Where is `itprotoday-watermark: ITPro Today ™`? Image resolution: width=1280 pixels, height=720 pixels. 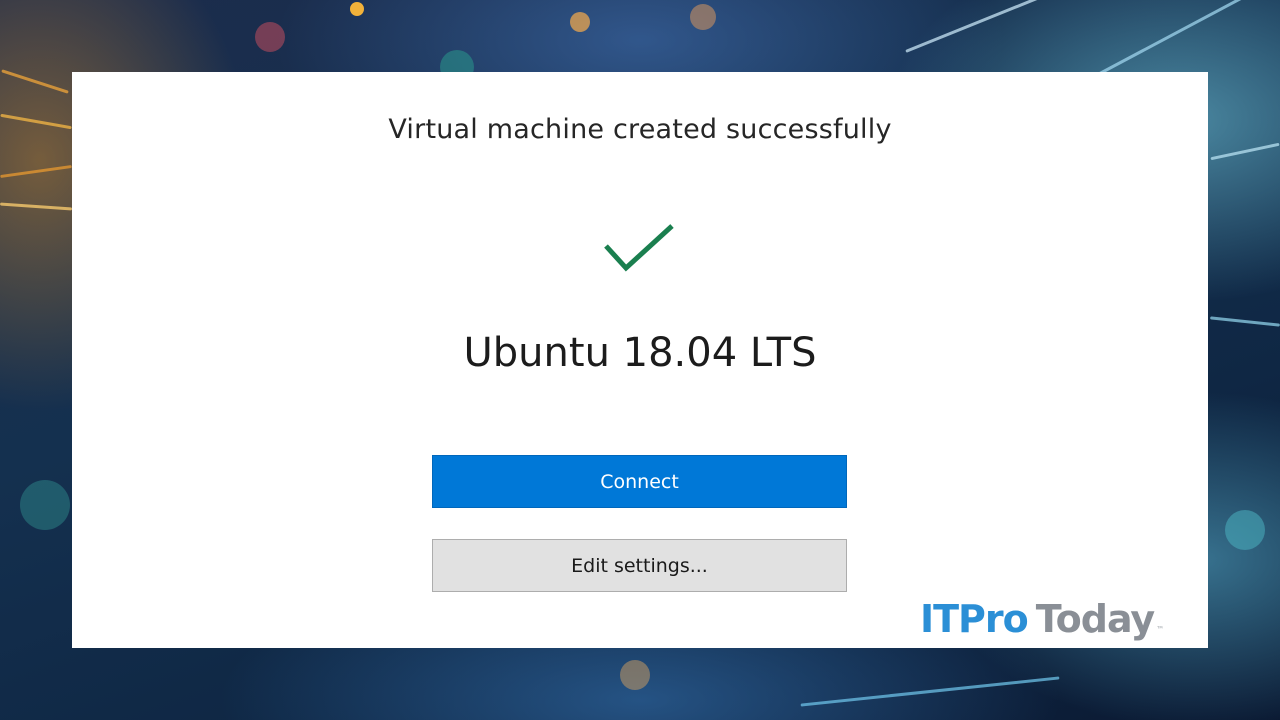 itprotoday-watermark: ITPro Today ™ is located at coordinates (1042, 622).